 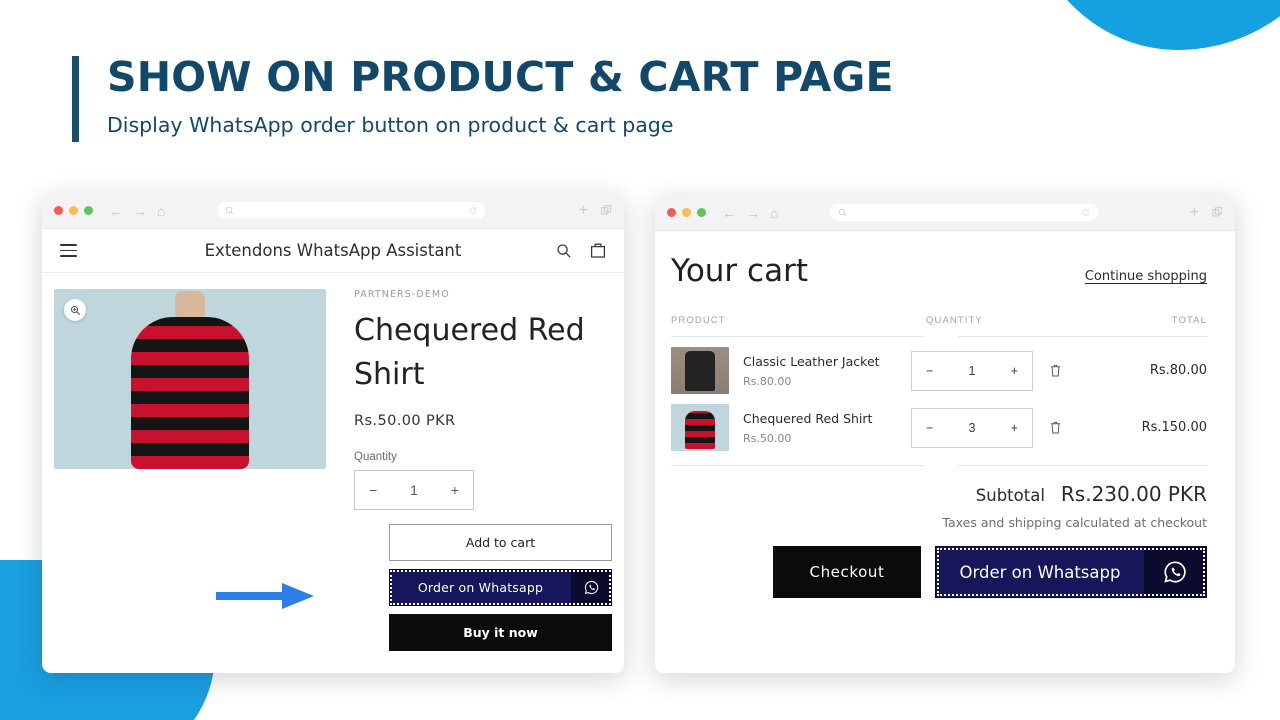 I want to click on shopping-bag-icon, so click(x=598, y=250).